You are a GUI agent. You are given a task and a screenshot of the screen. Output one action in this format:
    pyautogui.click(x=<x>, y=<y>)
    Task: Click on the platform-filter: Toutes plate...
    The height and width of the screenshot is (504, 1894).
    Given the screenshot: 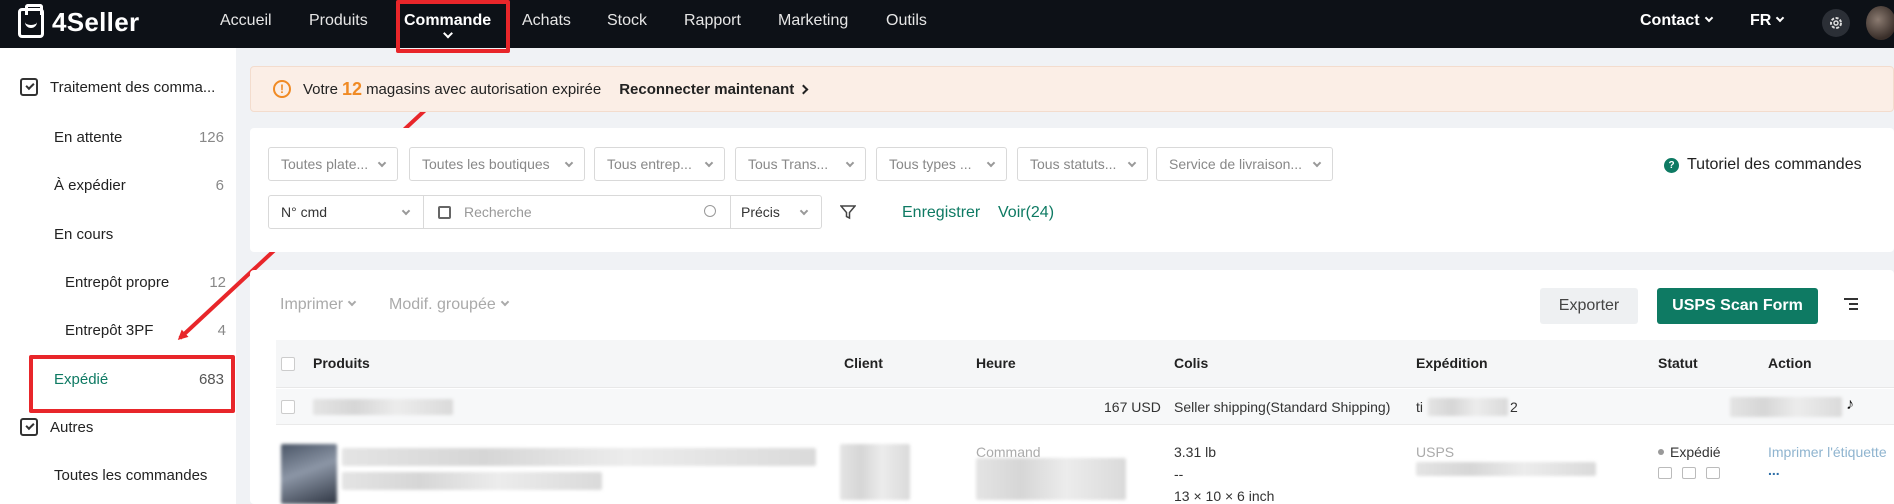 What is the action you would take?
    pyautogui.click(x=333, y=164)
    